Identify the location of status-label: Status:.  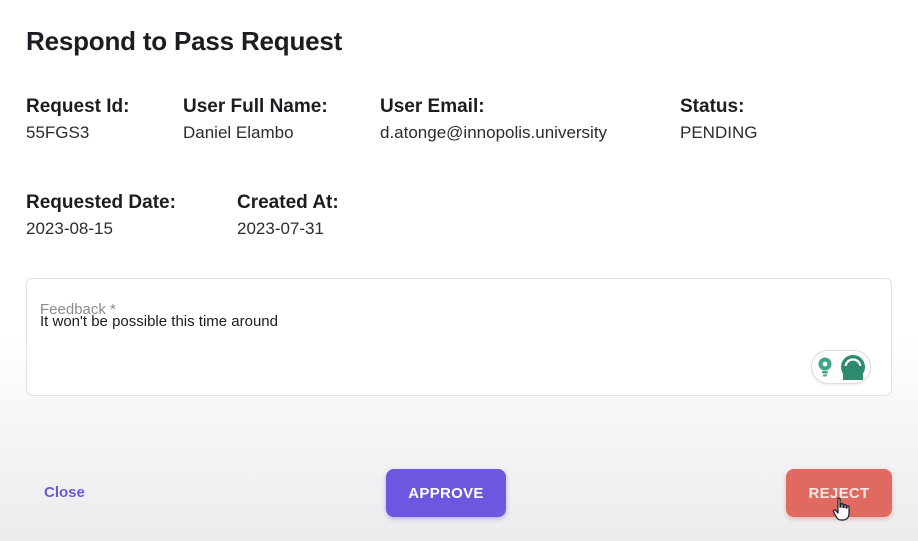
(712, 106).